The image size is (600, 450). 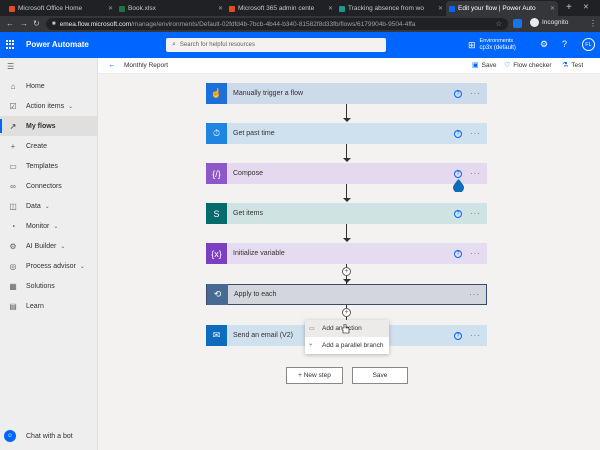 What do you see at coordinates (528, 65) in the screenshot?
I see `flow-checker-command: ♡ Flow checker` at bounding box center [528, 65].